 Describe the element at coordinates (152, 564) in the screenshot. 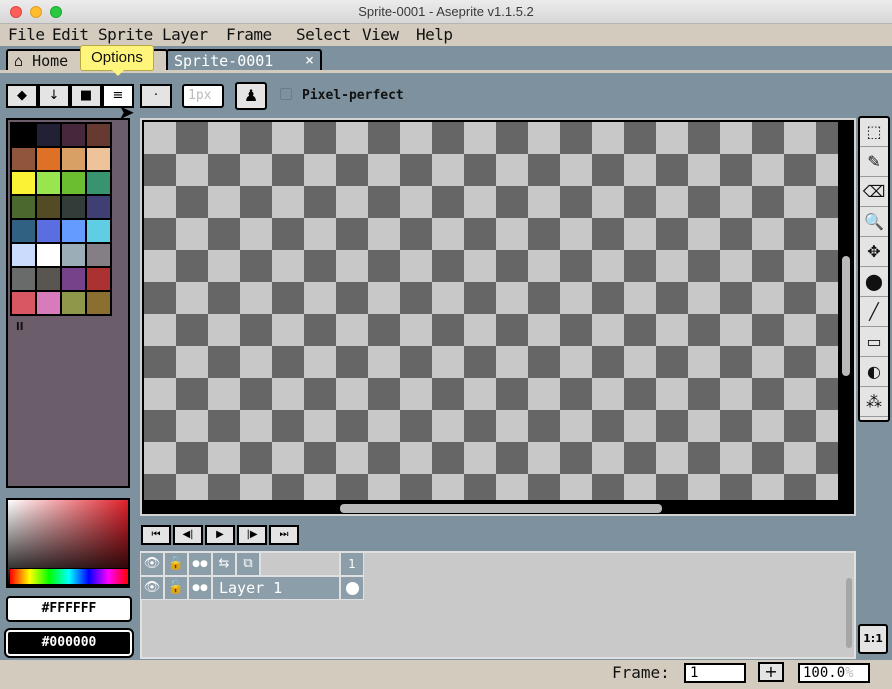

I see `visibility-header-icon: 👁` at that location.